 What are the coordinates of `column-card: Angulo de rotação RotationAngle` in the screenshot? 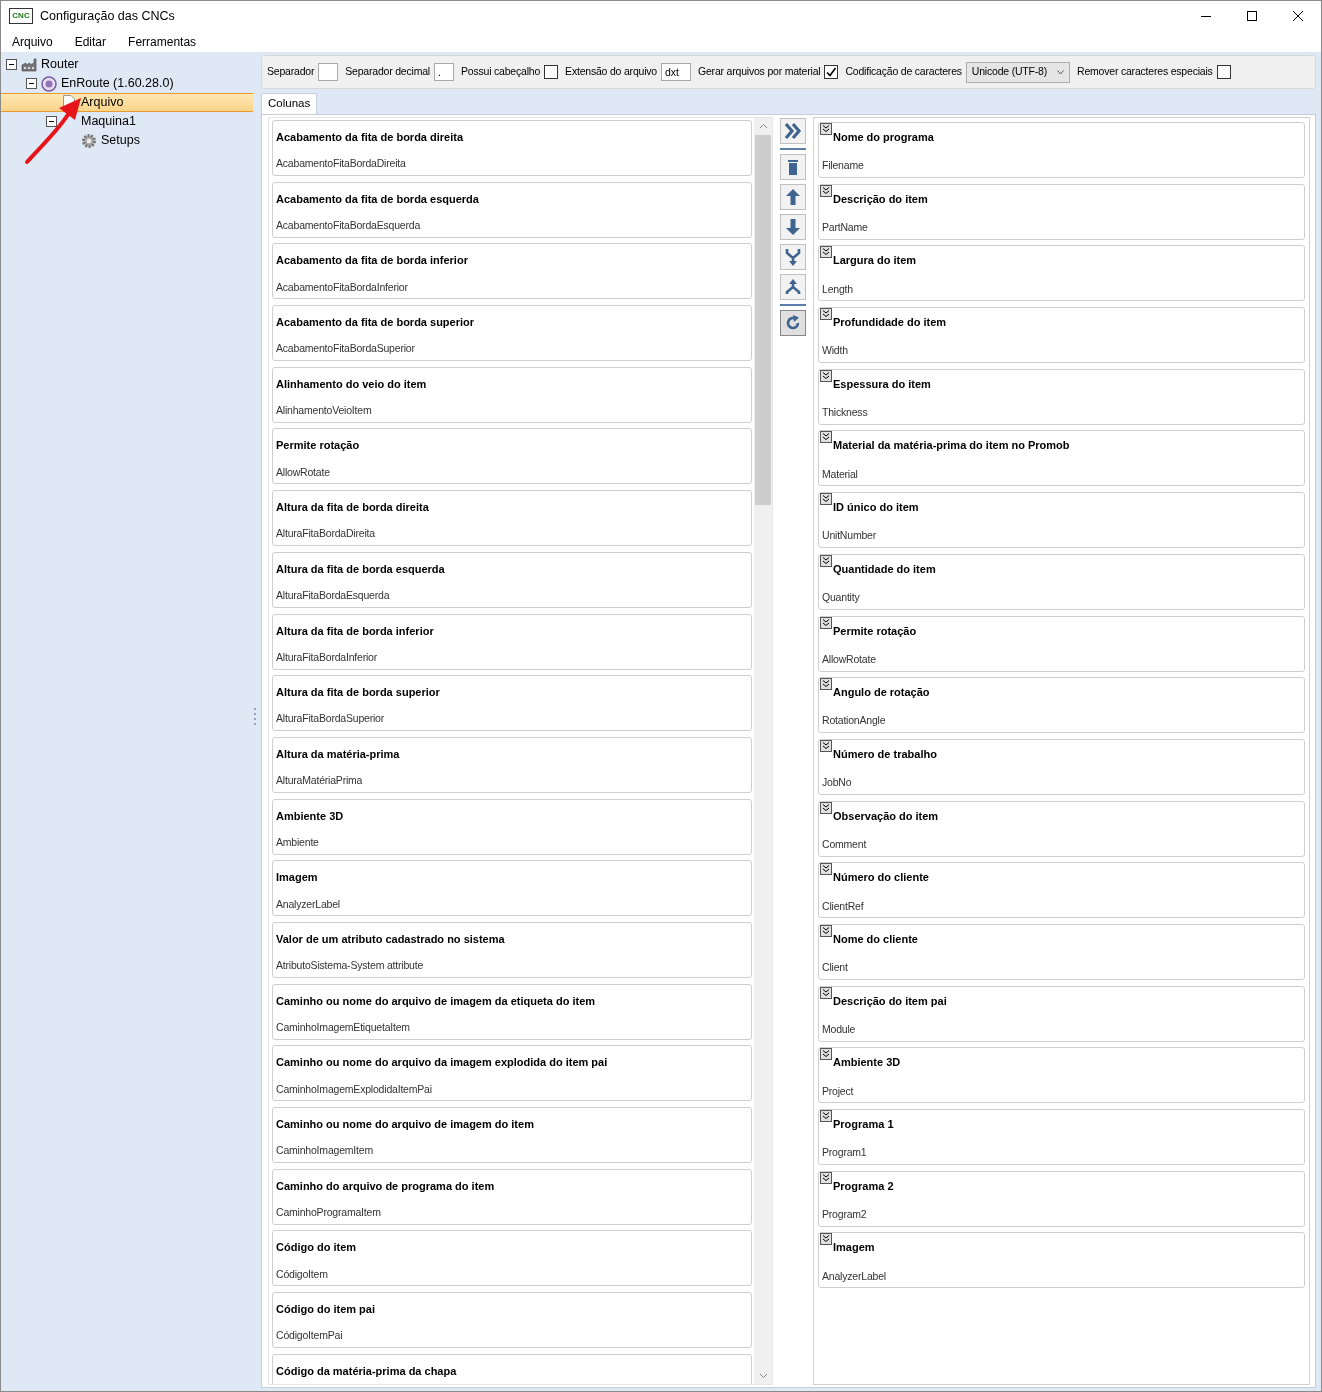 It's located at (1061, 705).